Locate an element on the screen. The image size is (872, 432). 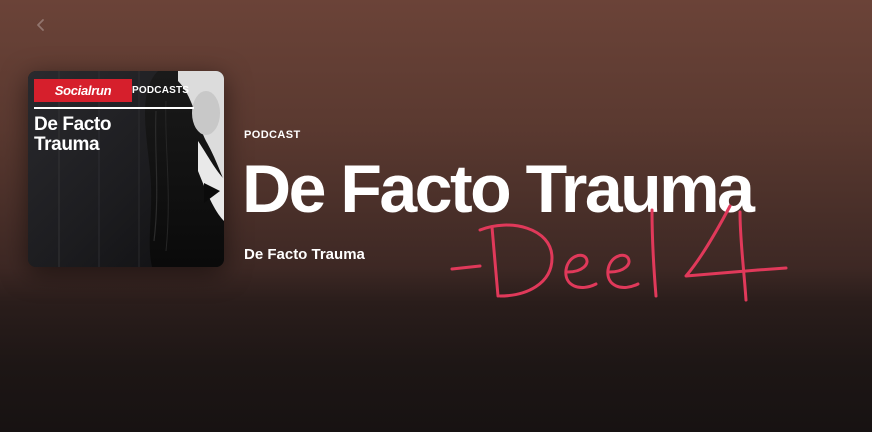
chevron-left-icon is located at coordinates (40, 25).